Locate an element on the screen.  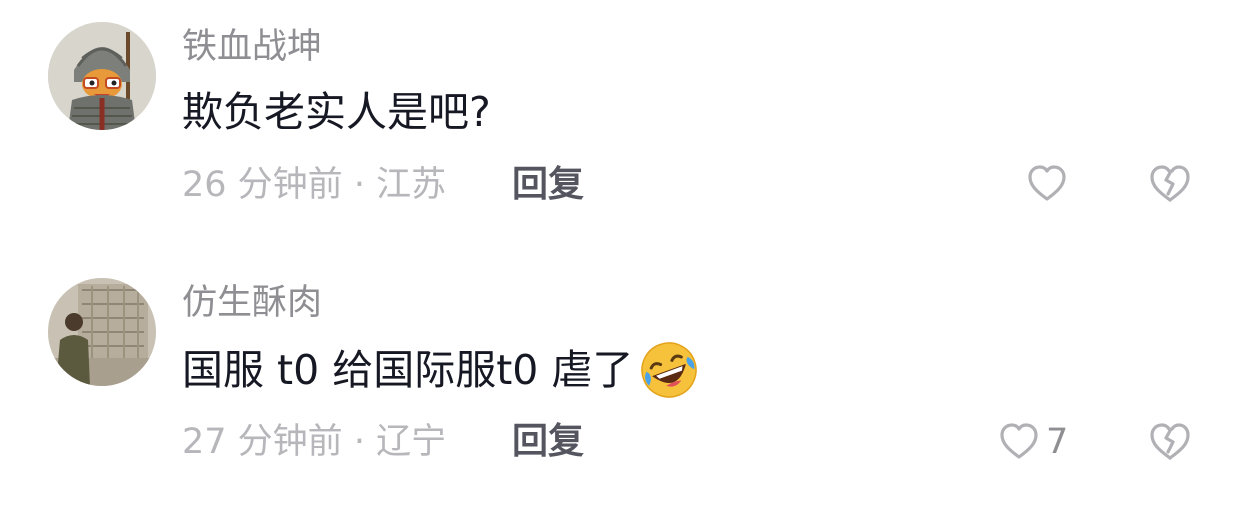
like-button: 7 is located at coordinates (1033, 442).